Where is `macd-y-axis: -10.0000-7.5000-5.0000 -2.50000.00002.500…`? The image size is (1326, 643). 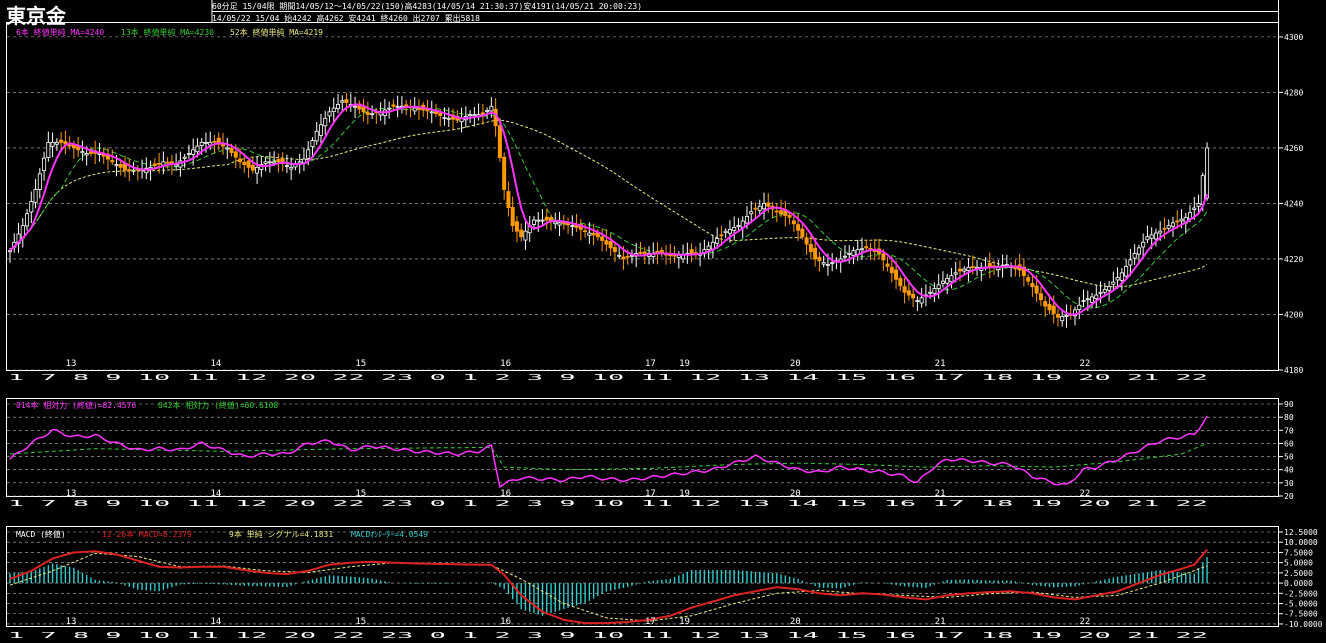 macd-y-axis: -10.0000-7.5000-5.0000 -2.50000.00002.500… is located at coordinates (1300, 578).